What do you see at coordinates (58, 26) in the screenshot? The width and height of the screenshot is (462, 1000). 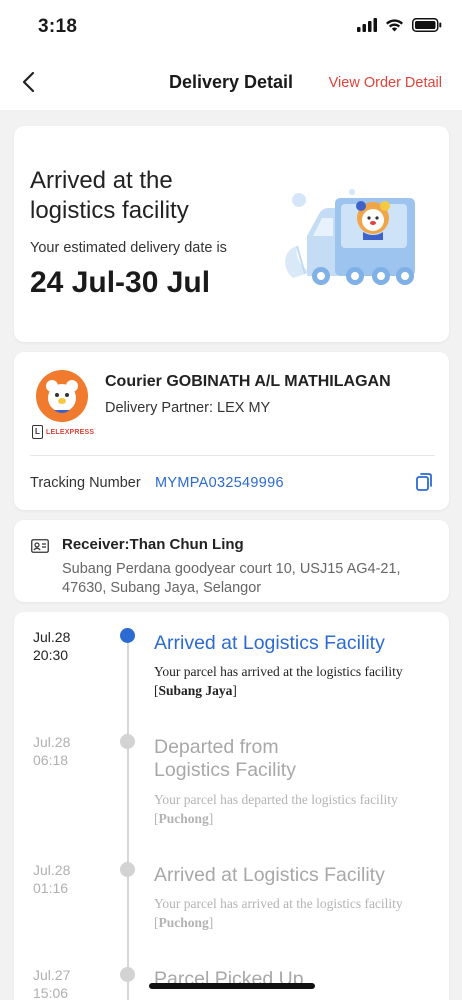 I see `status-time: 3:18` at bounding box center [58, 26].